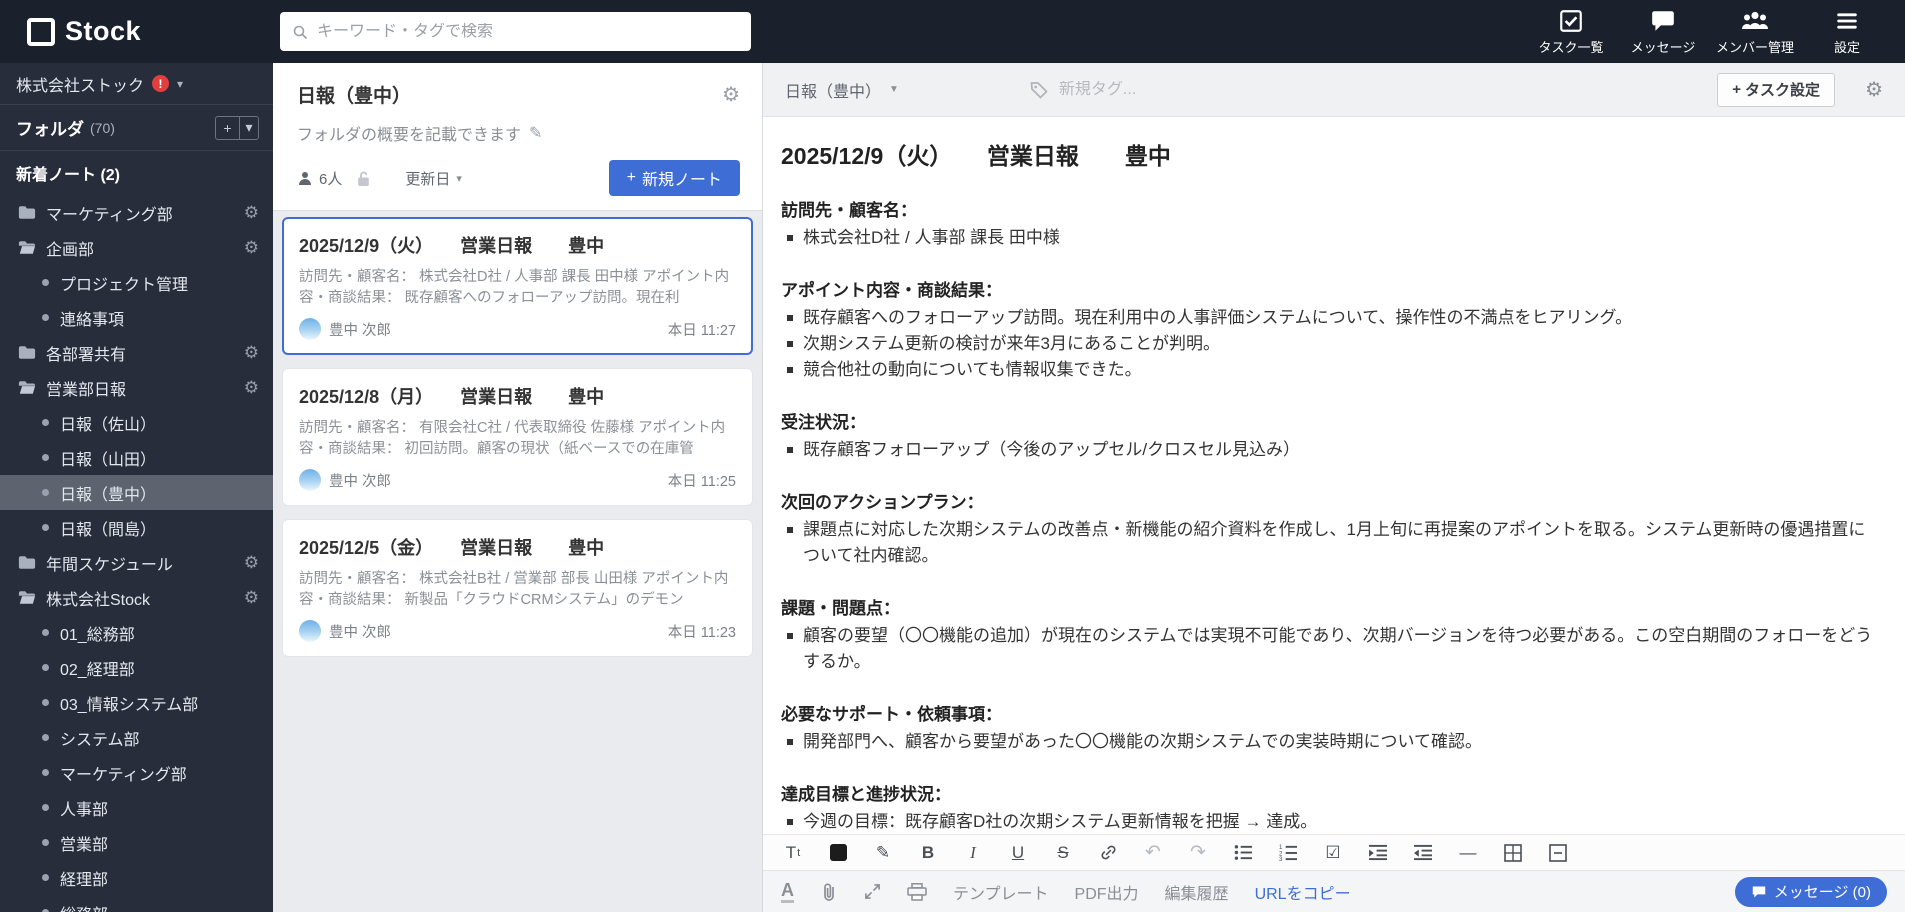  What do you see at coordinates (872, 891) in the screenshot?
I see `expand-button` at bounding box center [872, 891].